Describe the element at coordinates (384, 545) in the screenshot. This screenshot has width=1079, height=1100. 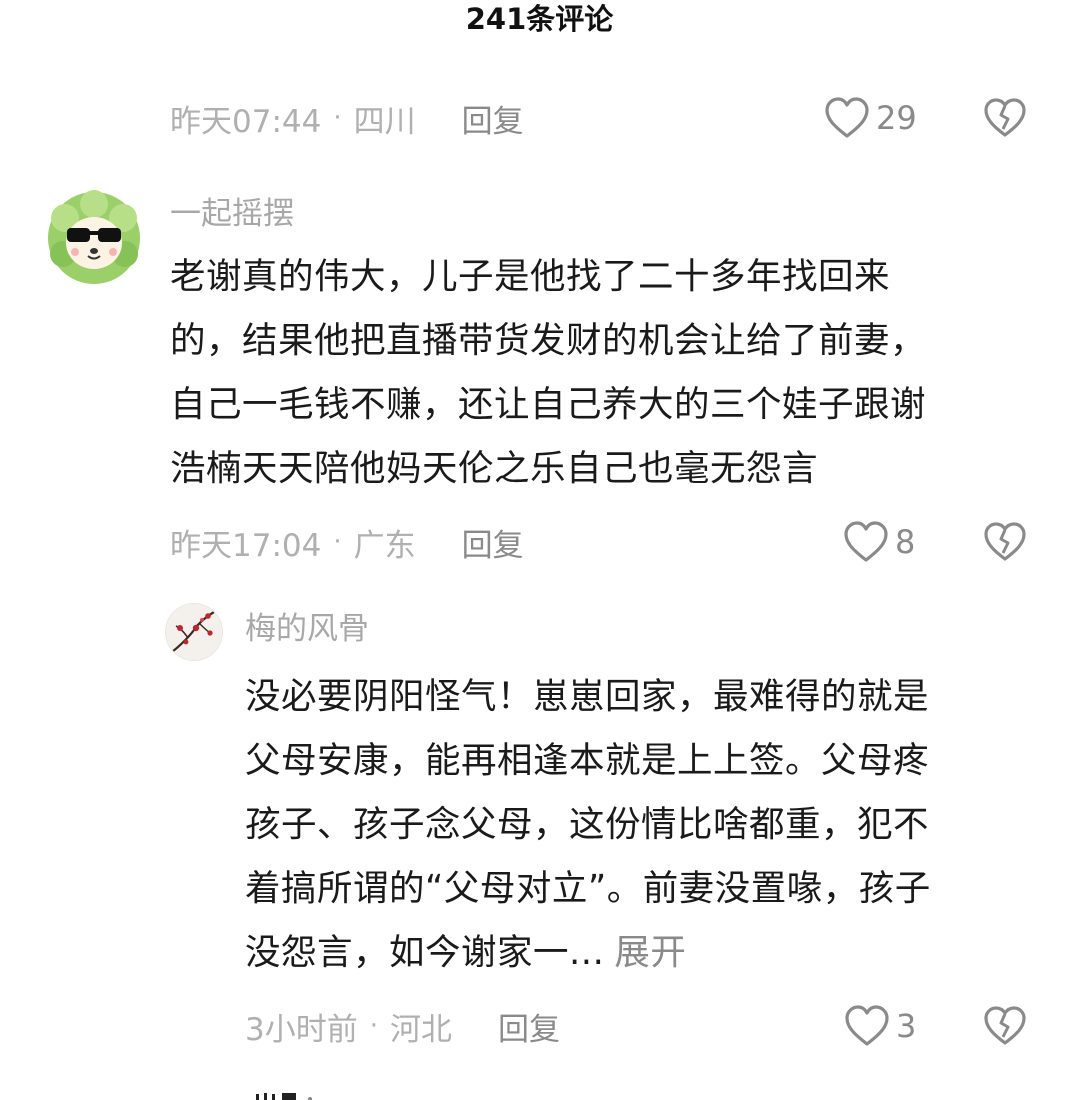
I see `comment-location: 广东` at that location.